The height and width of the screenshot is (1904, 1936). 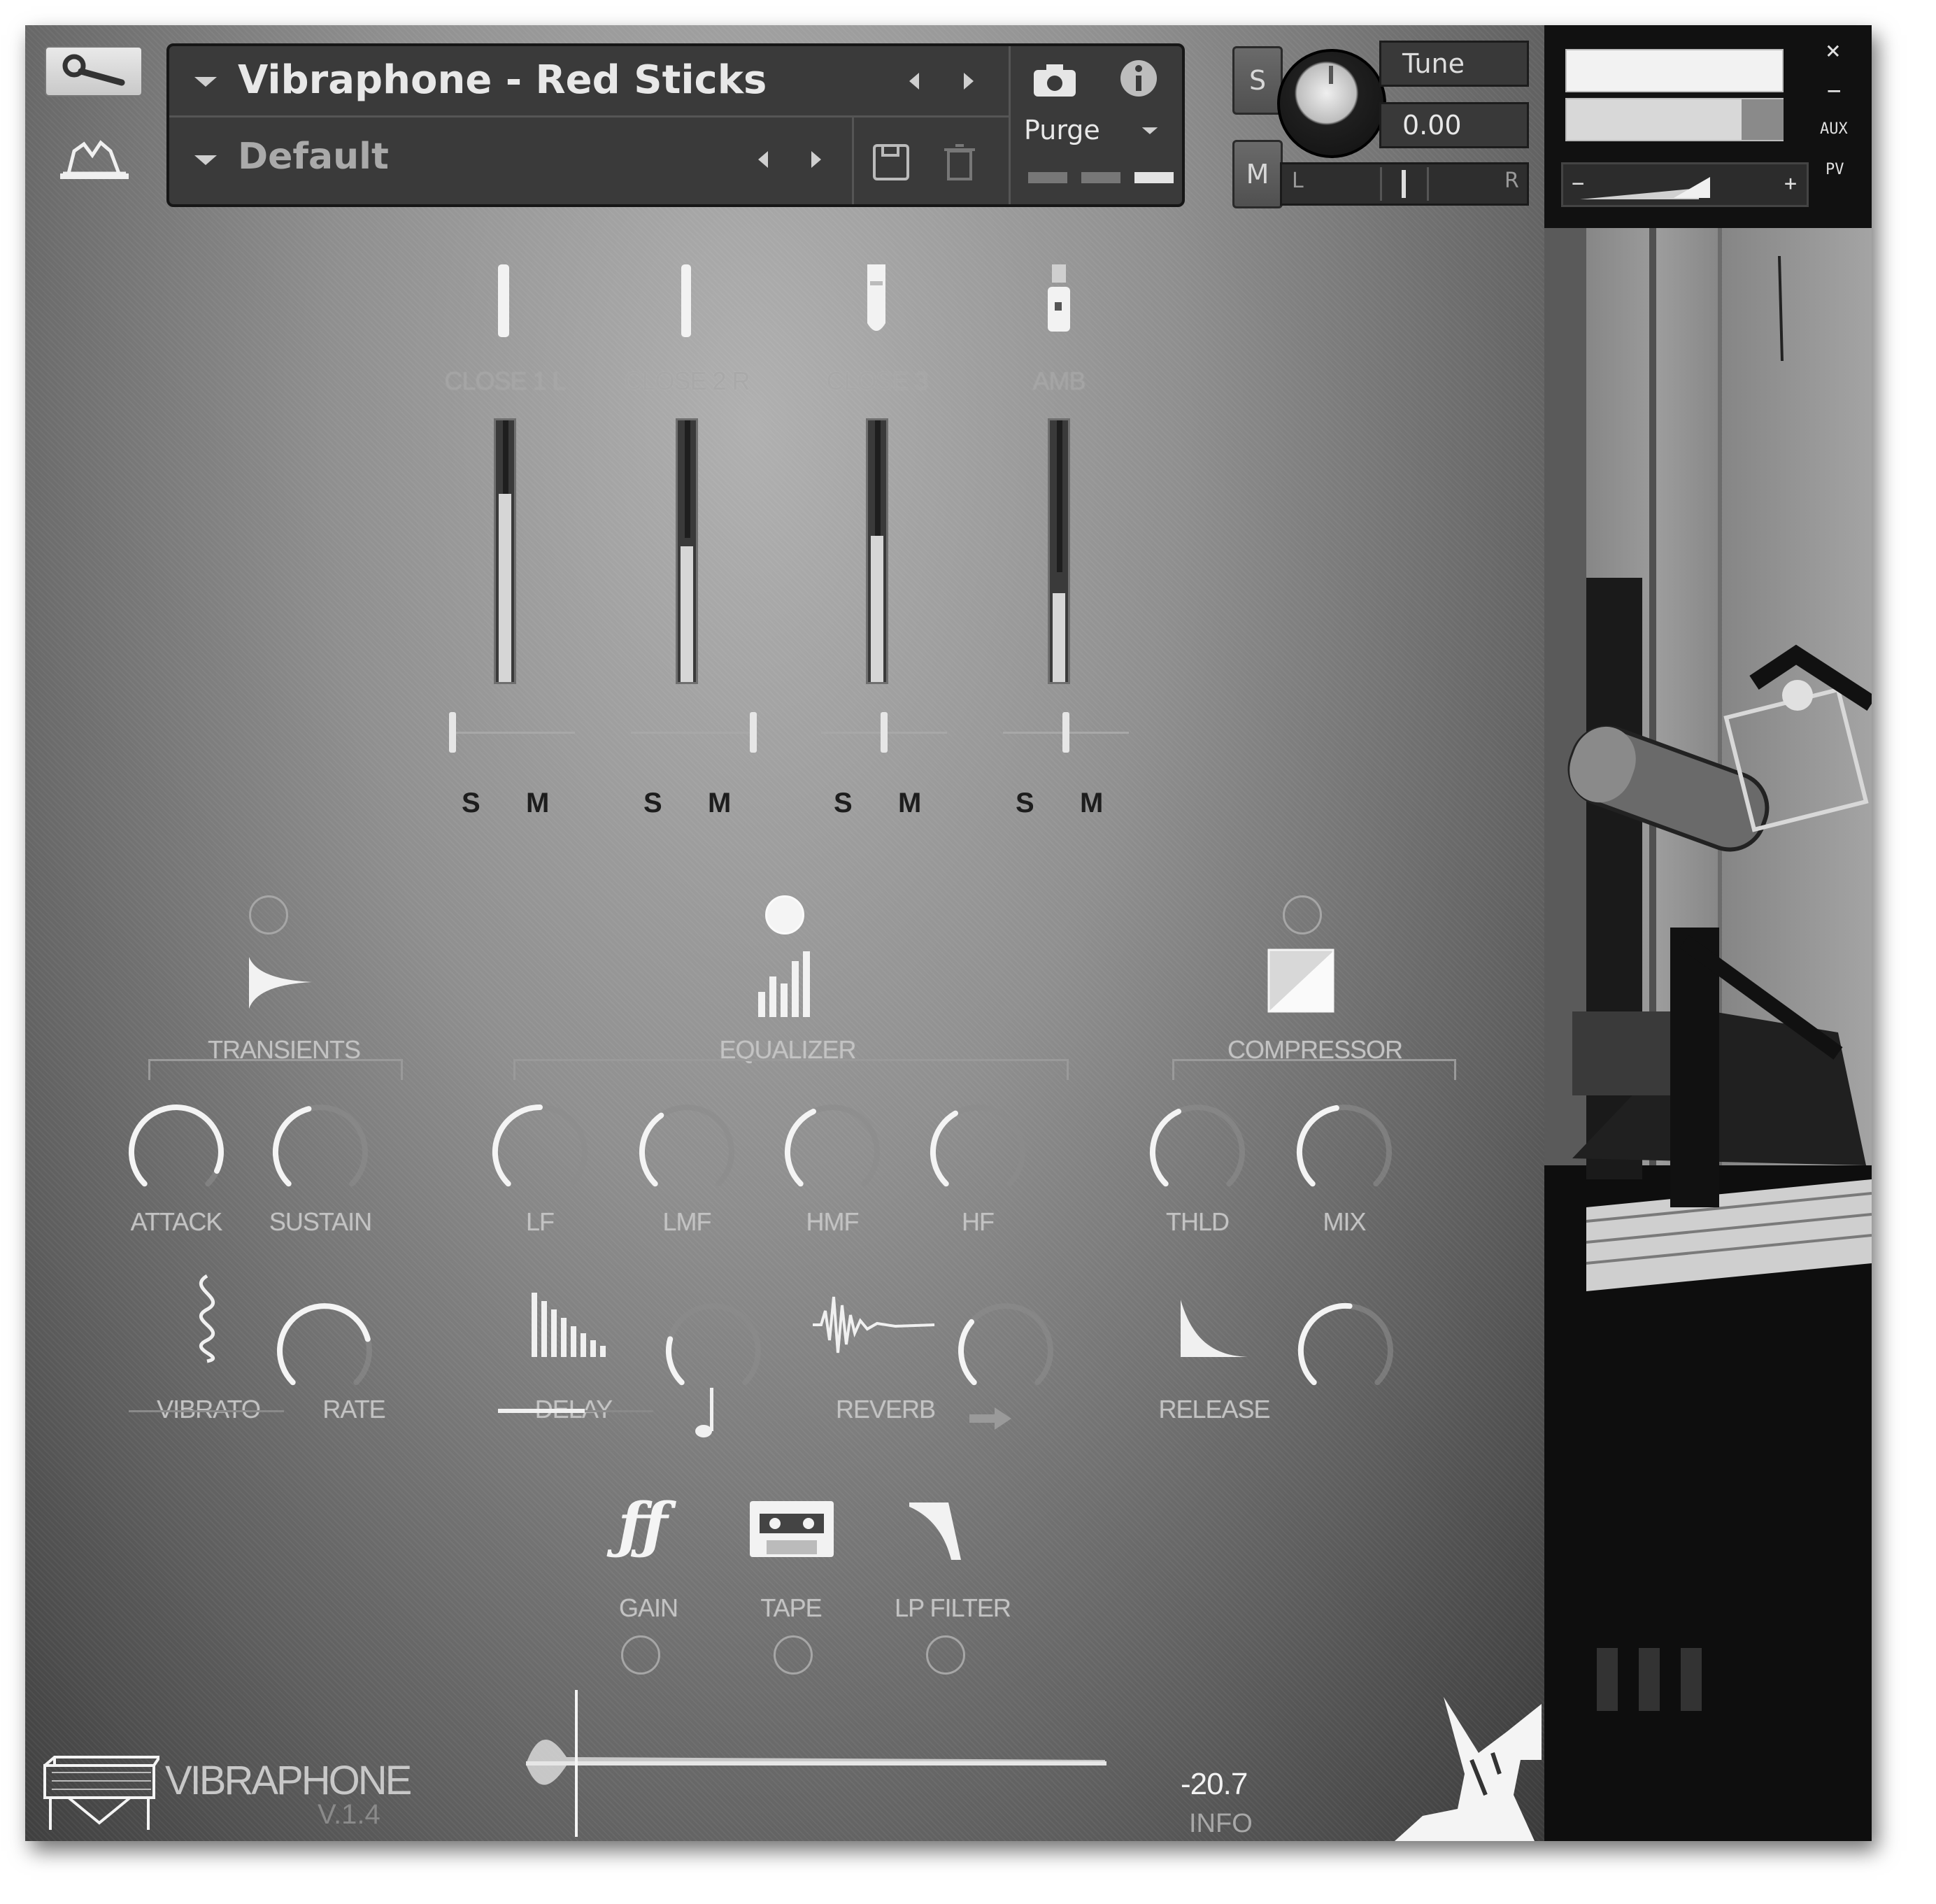 What do you see at coordinates (874, 1325) in the screenshot?
I see `reverb-icon` at bounding box center [874, 1325].